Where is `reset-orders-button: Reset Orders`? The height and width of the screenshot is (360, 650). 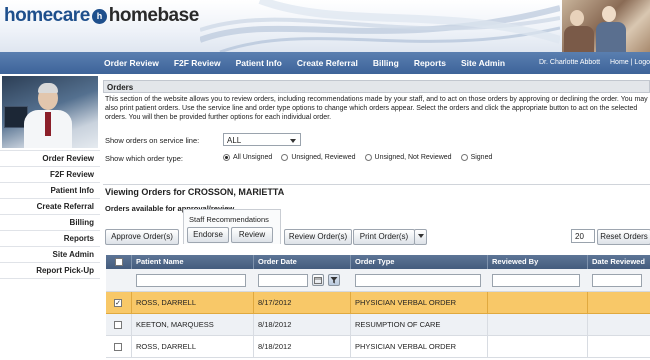
reset-orders-button: Reset Orders is located at coordinates (623, 237).